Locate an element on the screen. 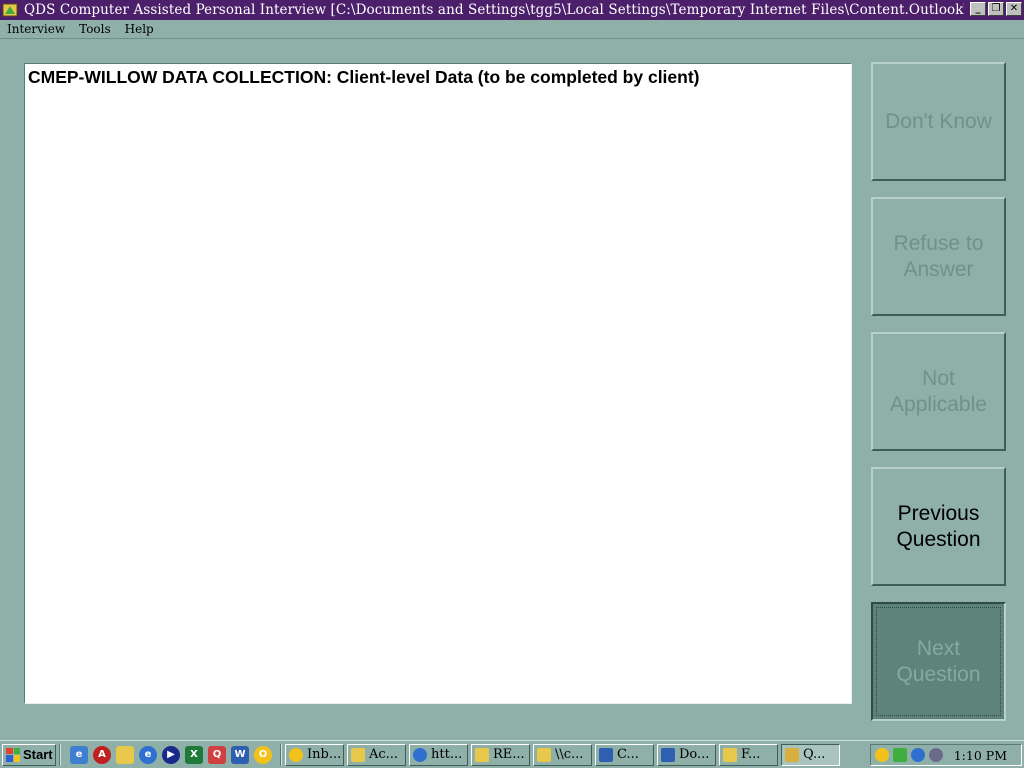  menu-interview: Interview is located at coordinates (36, 29).